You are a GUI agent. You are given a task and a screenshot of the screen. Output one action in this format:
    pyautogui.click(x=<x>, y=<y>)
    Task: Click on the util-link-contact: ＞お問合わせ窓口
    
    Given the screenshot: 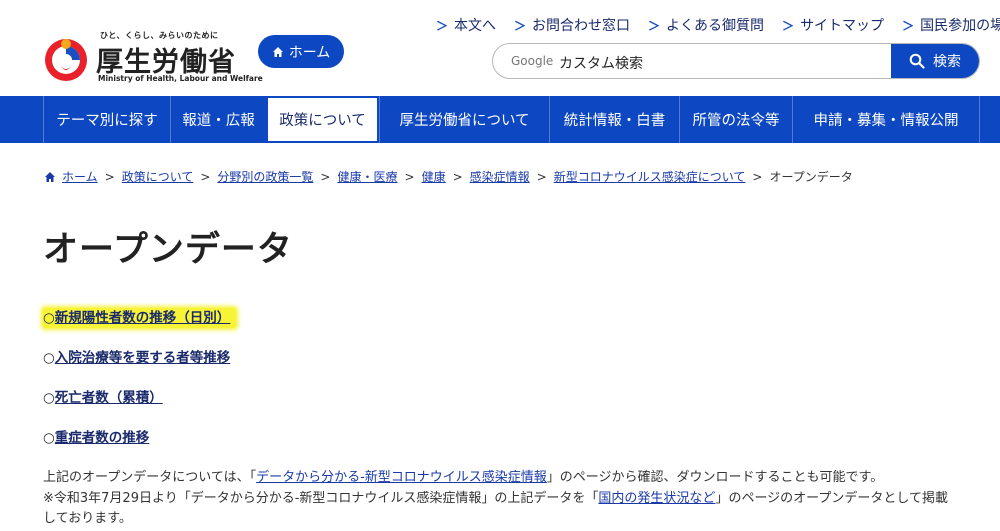 What is the action you would take?
    pyautogui.click(x=572, y=25)
    